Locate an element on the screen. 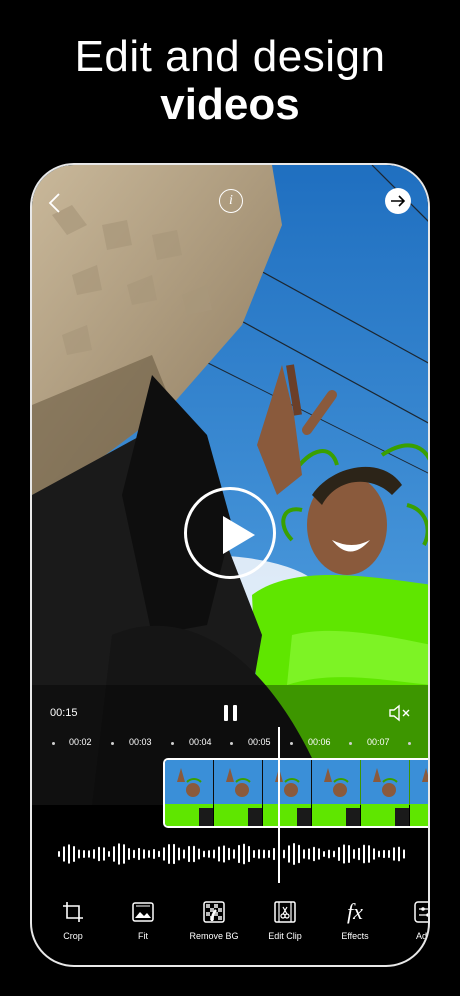  info-button: i is located at coordinates (231, 201).